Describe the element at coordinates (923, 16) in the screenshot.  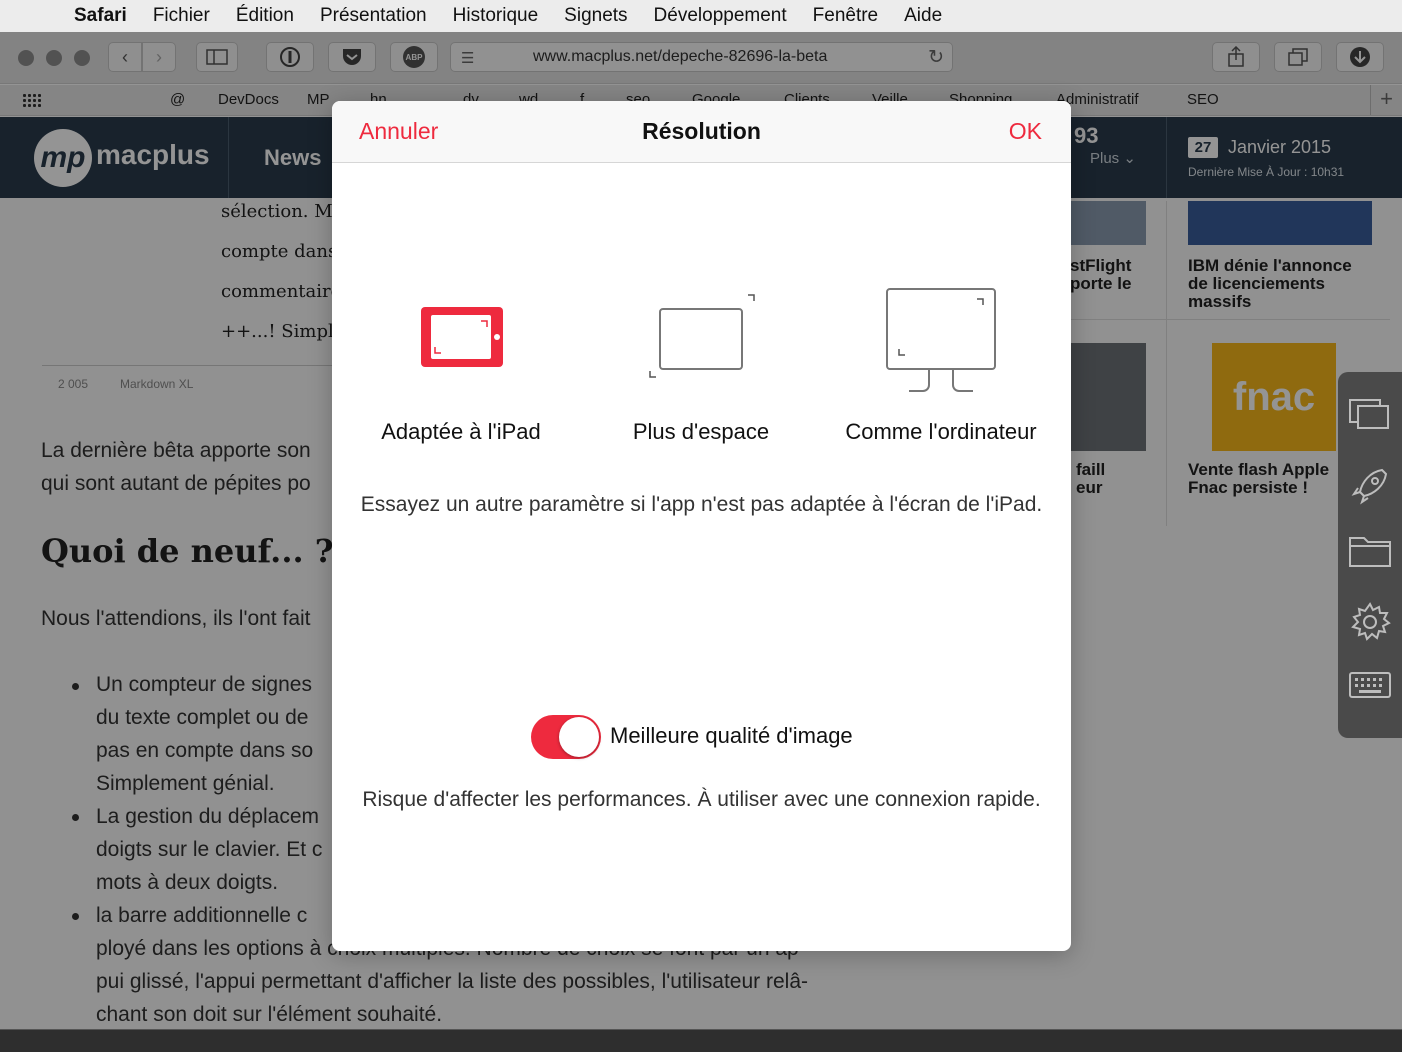
I see `menu-aide: Aide` at that location.